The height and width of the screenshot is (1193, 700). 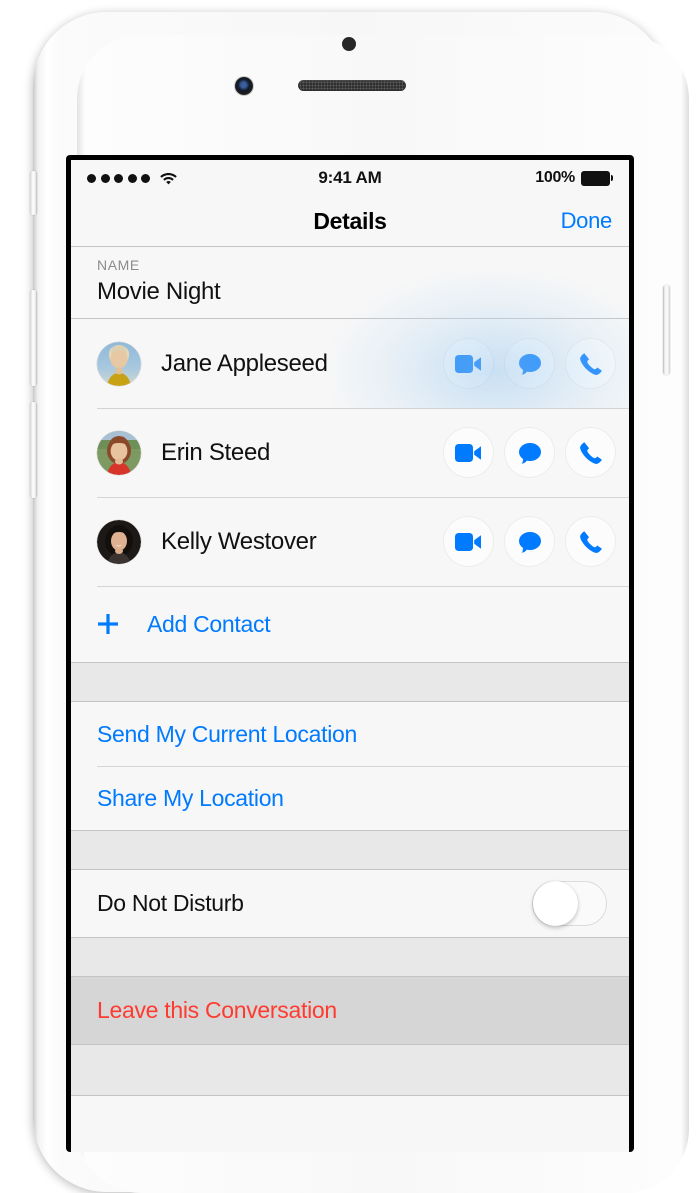 I want to click on mute-switch-button, so click(x=33, y=193).